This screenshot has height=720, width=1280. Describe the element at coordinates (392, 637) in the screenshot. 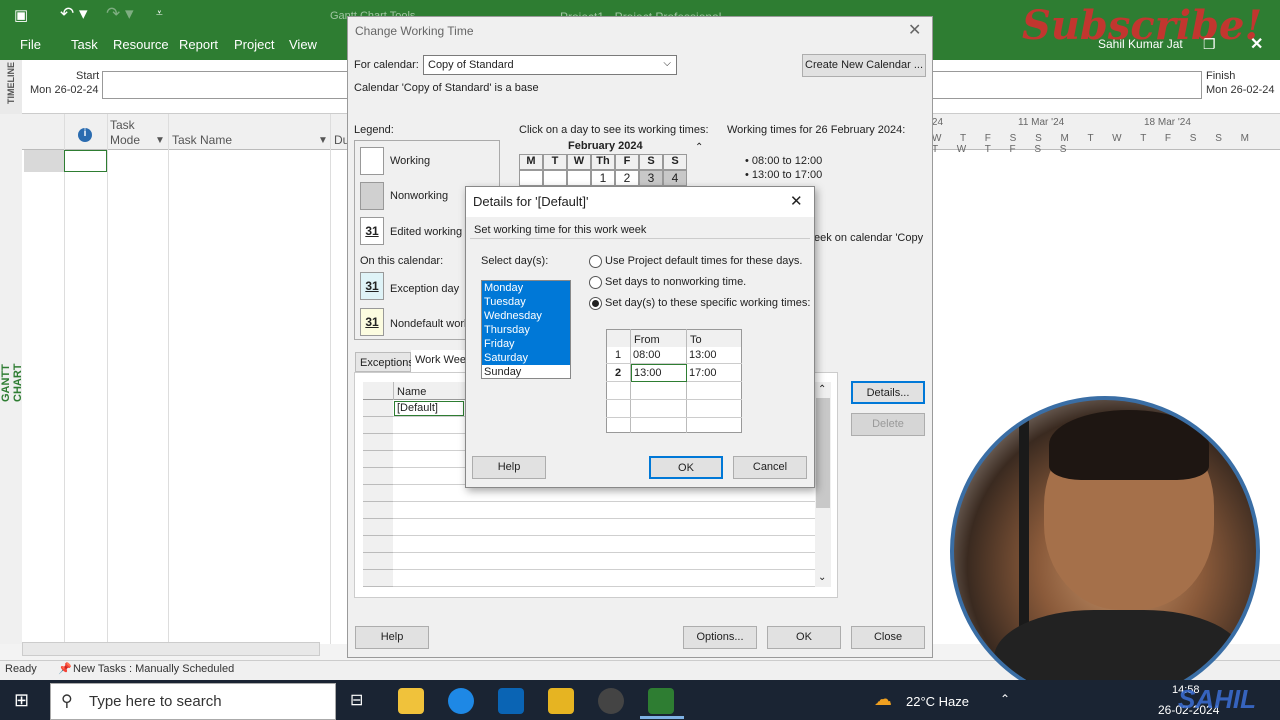

I see `cwt-help-button: Help` at that location.